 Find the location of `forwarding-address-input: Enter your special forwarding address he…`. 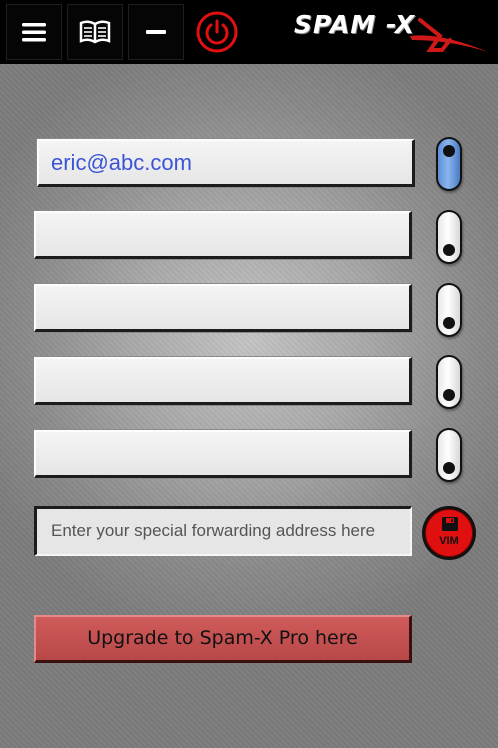

forwarding-address-input: Enter your special forwarding address he… is located at coordinates (223, 531).